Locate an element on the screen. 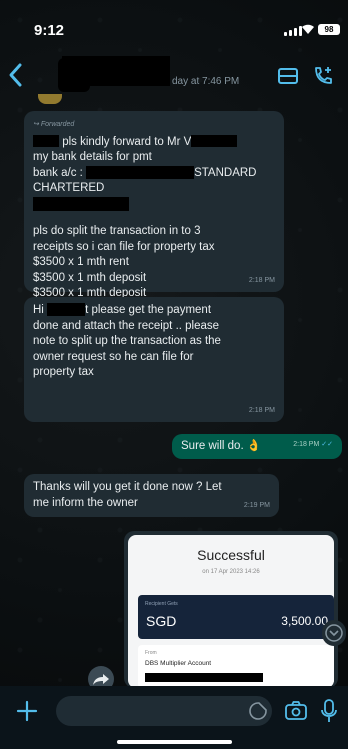  signal-icon is located at coordinates (293, 31).